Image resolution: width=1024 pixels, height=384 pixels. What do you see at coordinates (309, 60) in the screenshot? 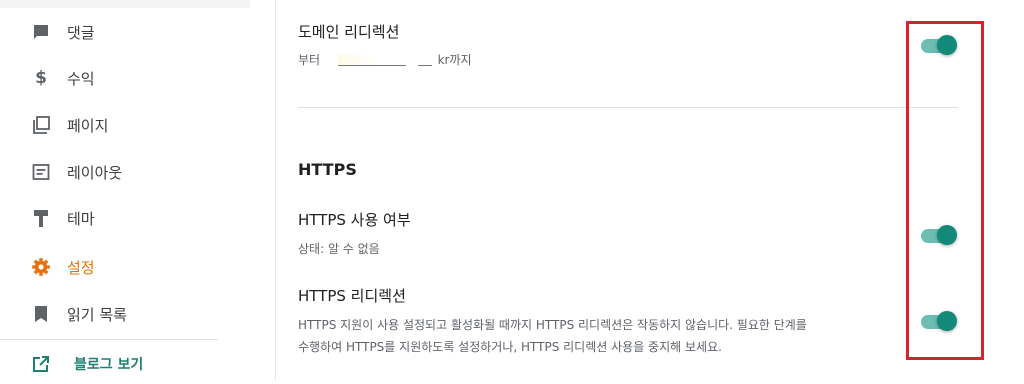
I see `domain-redirect-prefix: 부터` at bounding box center [309, 60].